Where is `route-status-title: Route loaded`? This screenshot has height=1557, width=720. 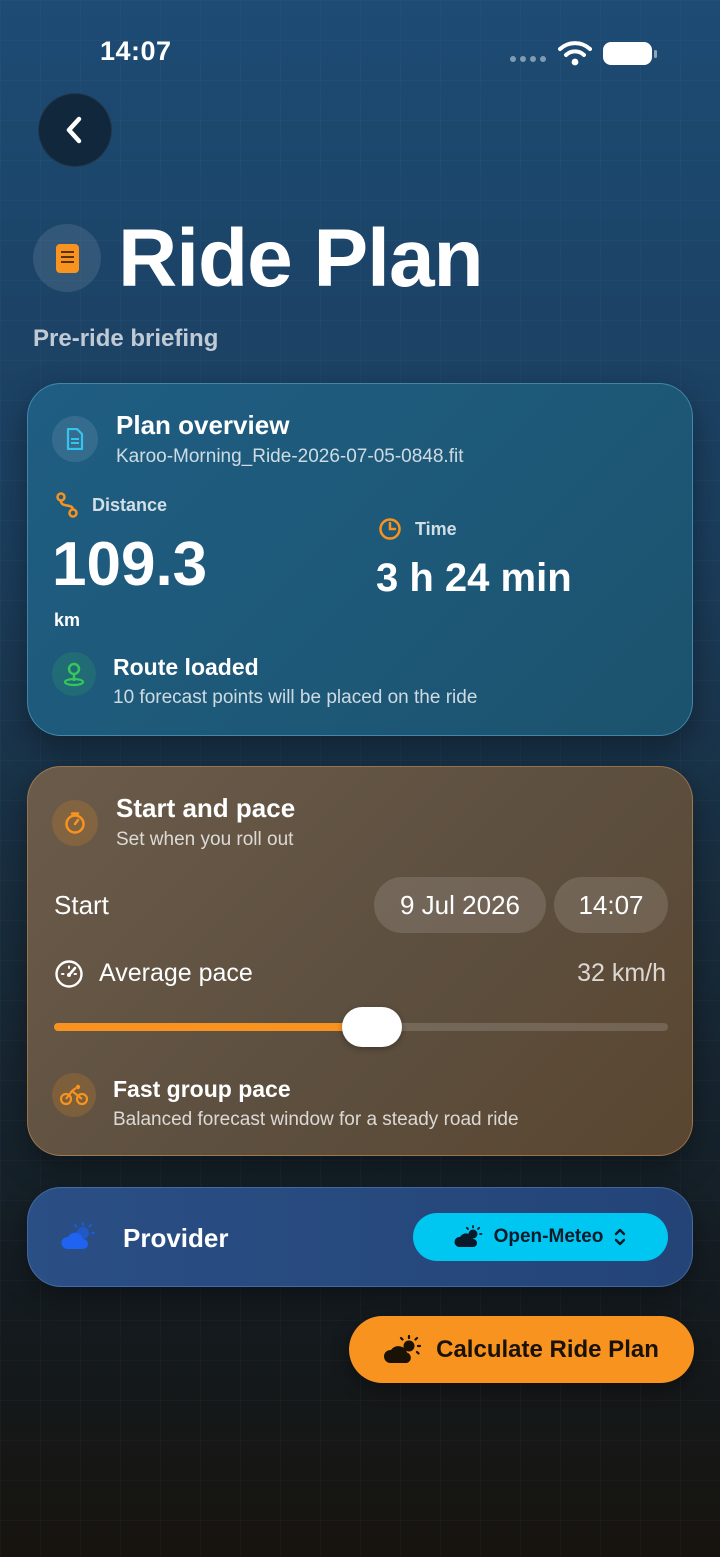
route-status-title: Route loaded is located at coordinates (186, 667).